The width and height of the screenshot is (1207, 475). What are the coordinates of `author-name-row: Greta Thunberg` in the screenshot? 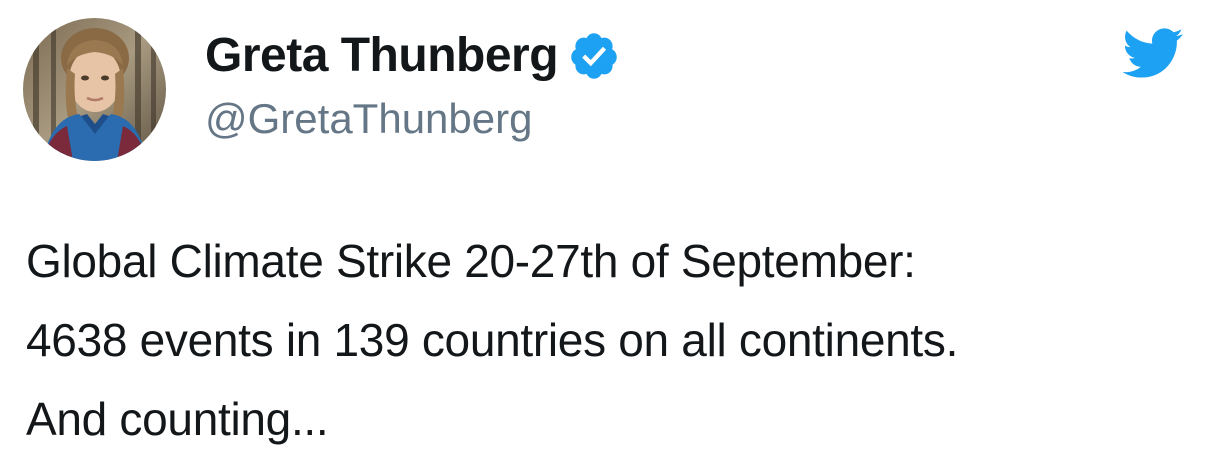 It's located at (412, 56).